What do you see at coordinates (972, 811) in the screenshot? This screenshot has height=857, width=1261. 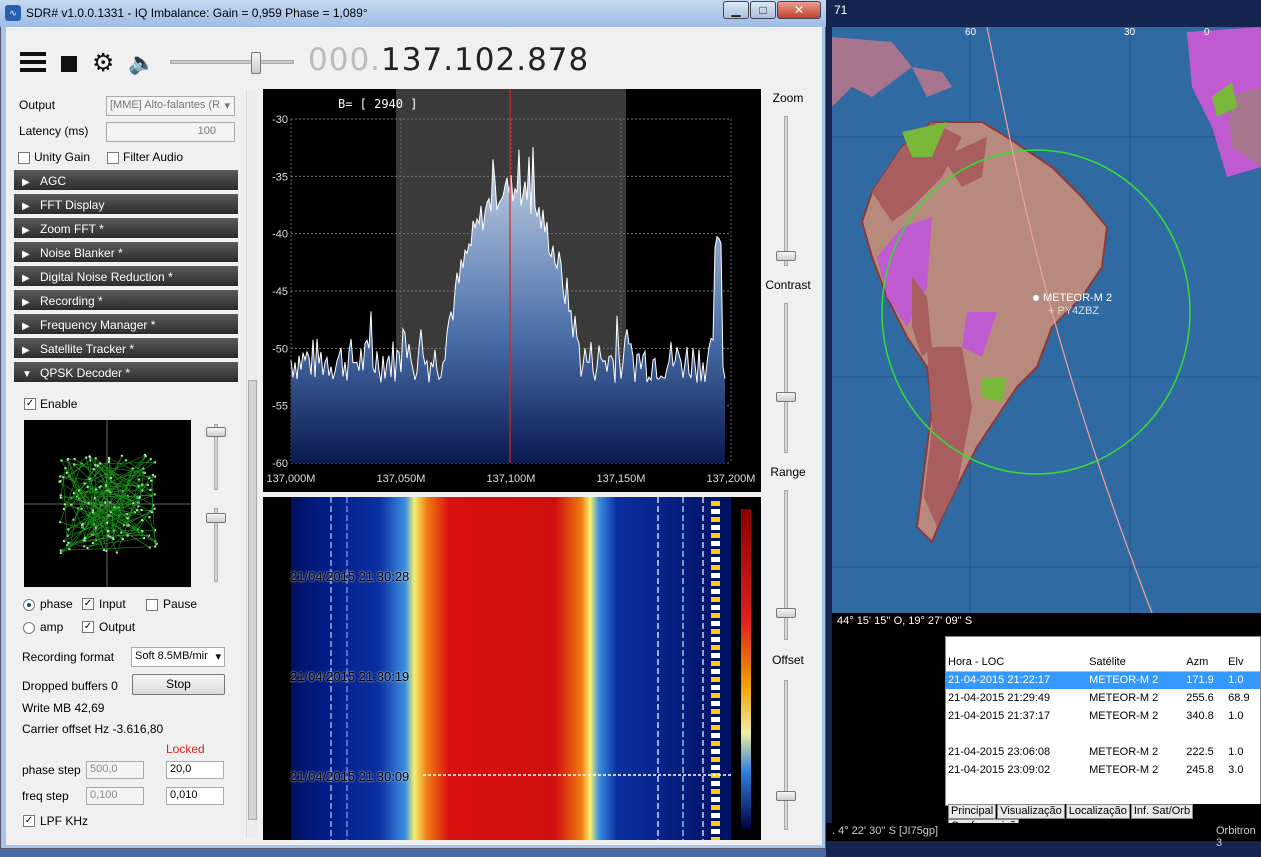 I see `tab-principal: Principal` at bounding box center [972, 811].